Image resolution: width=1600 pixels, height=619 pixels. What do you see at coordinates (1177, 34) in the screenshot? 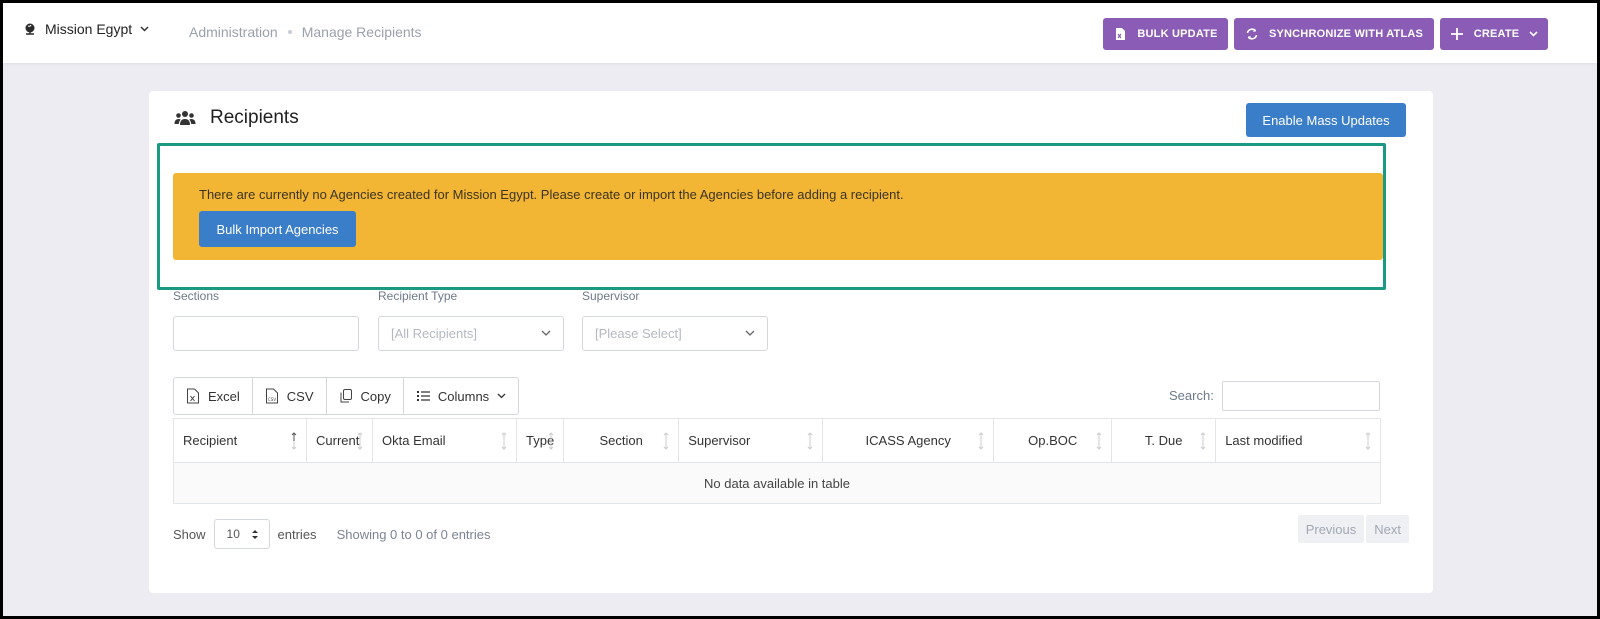
I see `bulk-update-label: BULK UPDATE` at bounding box center [1177, 34].